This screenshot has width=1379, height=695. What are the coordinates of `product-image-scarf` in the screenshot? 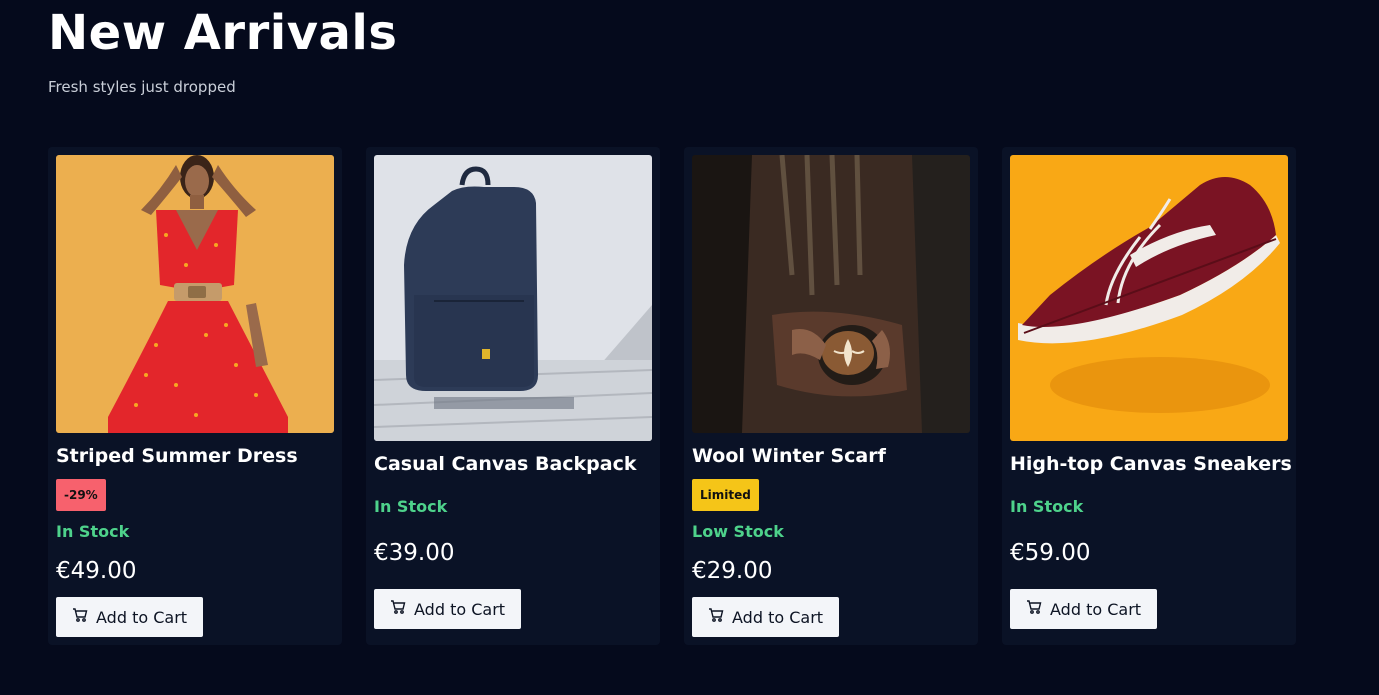 It's located at (831, 294).